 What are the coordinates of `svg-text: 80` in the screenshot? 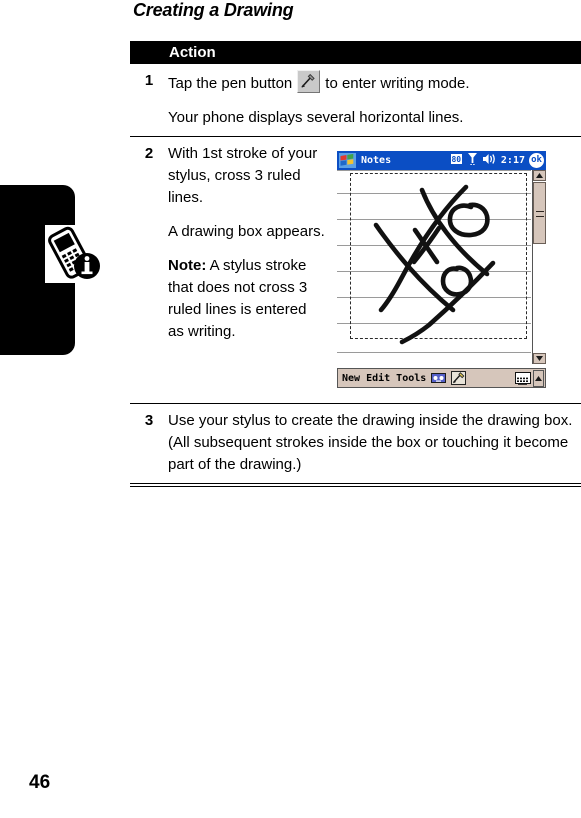 It's located at (456, 159).